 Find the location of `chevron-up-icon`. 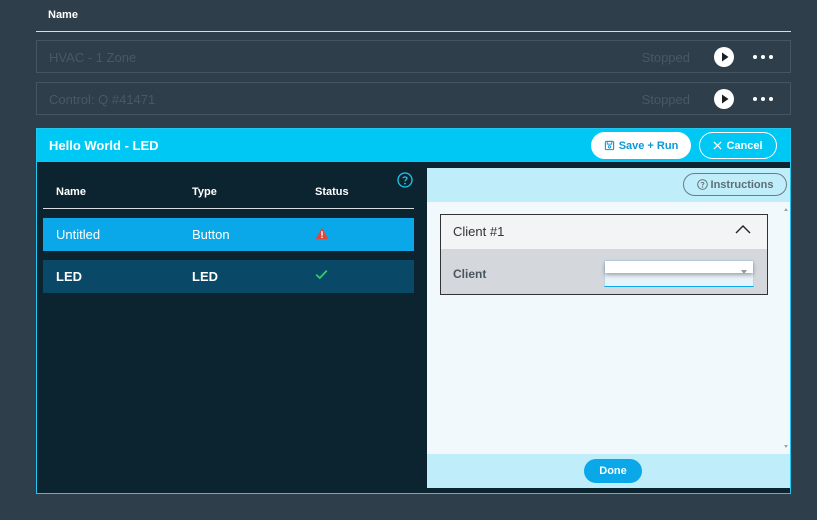

chevron-up-icon is located at coordinates (743, 229).